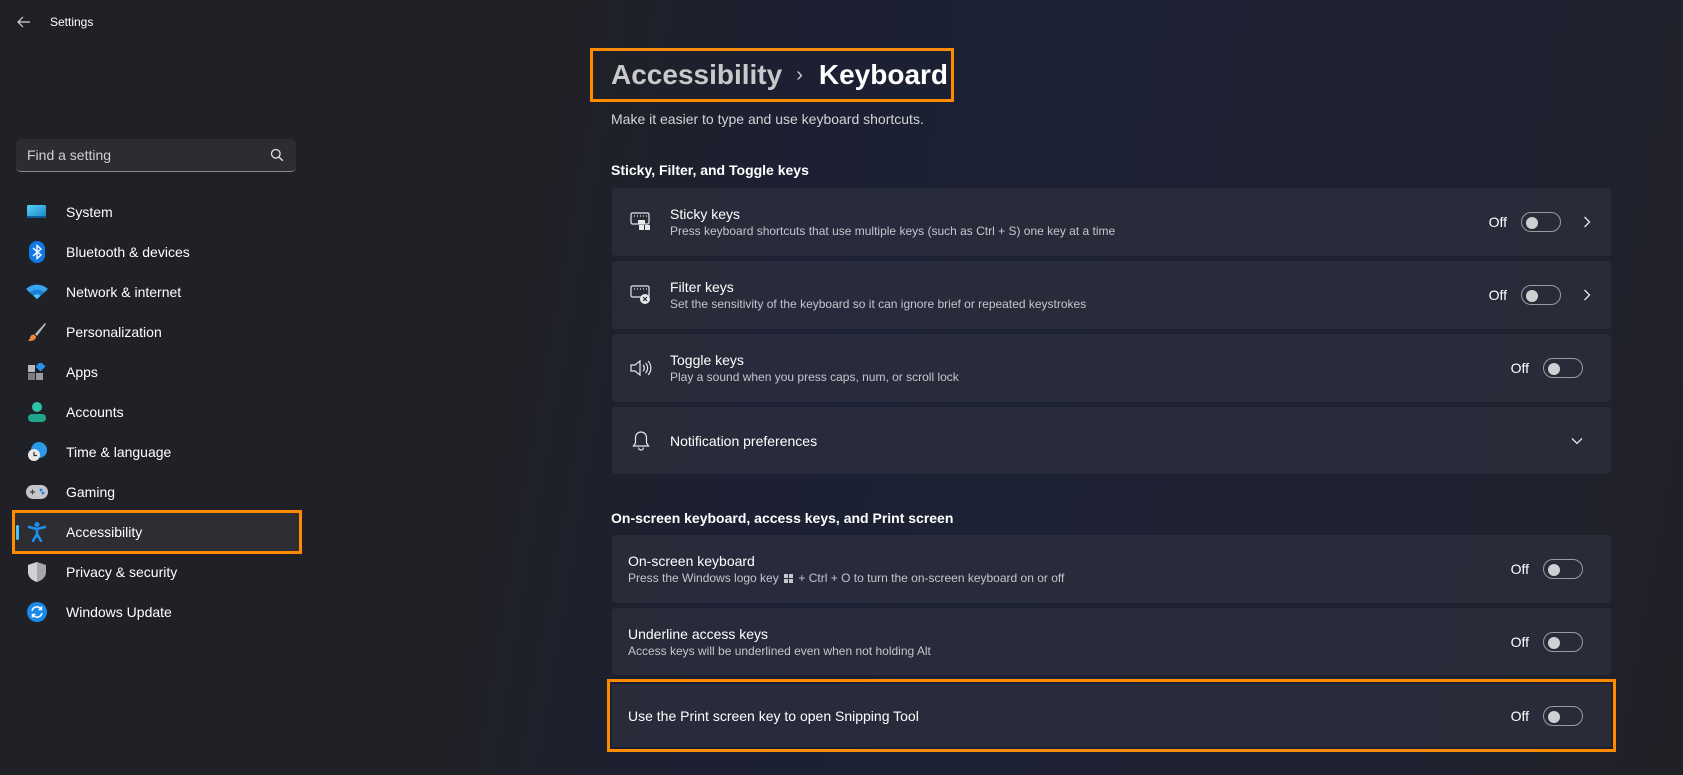 The image size is (1683, 775). What do you see at coordinates (1541, 295) in the screenshot?
I see `filter-keys-toggle` at bounding box center [1541, 295].